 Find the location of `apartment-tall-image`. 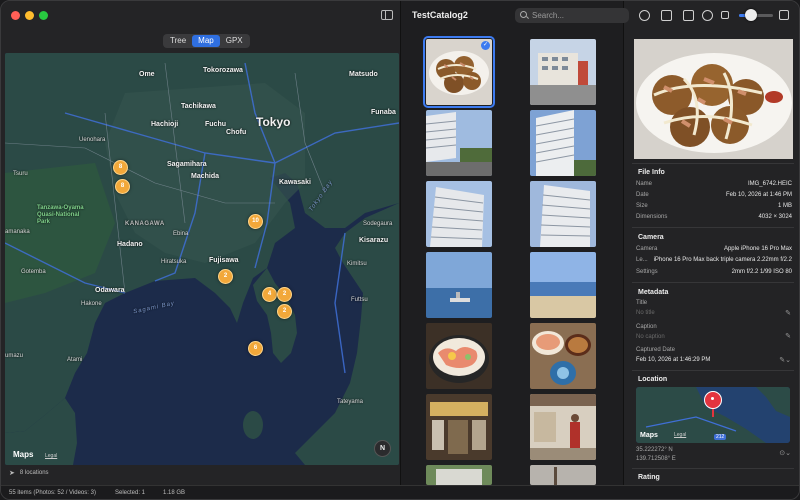

apartment-tall-image is located at coordinates (563, 214).